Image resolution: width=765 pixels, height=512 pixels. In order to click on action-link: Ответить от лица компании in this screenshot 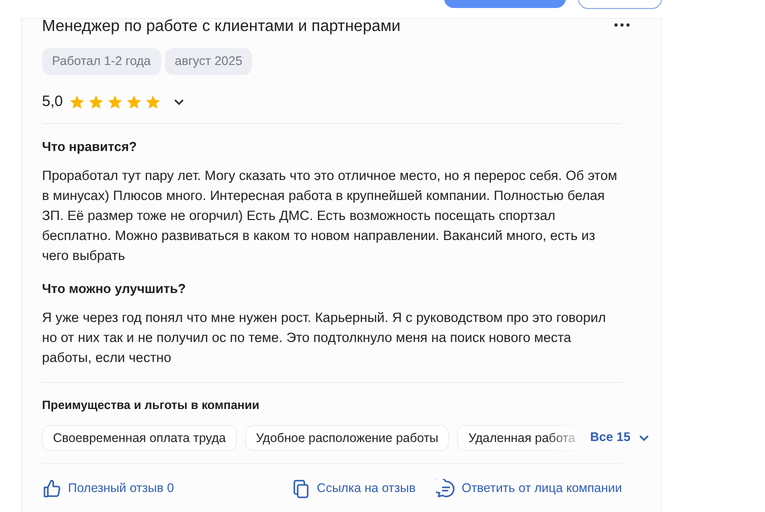, I will do `click(529, 488)`.